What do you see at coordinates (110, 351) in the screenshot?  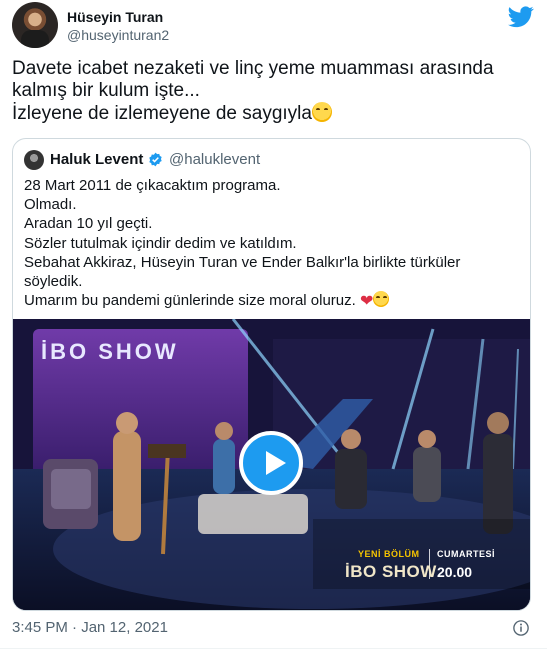 I see `set-sign-text: İBO SHOW` at bounding box center [110, 351].